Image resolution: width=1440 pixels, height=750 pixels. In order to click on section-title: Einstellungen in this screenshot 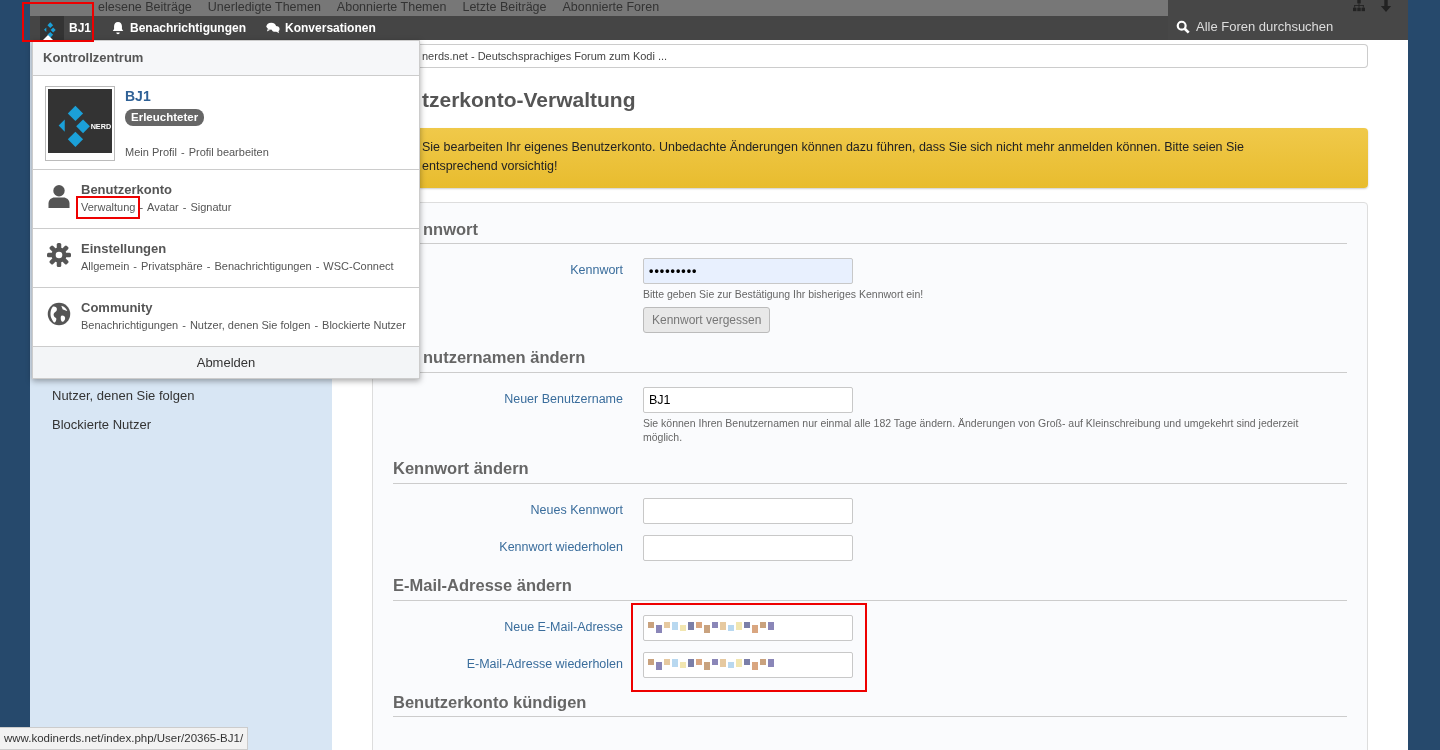, I will do `click(124, 248)`.